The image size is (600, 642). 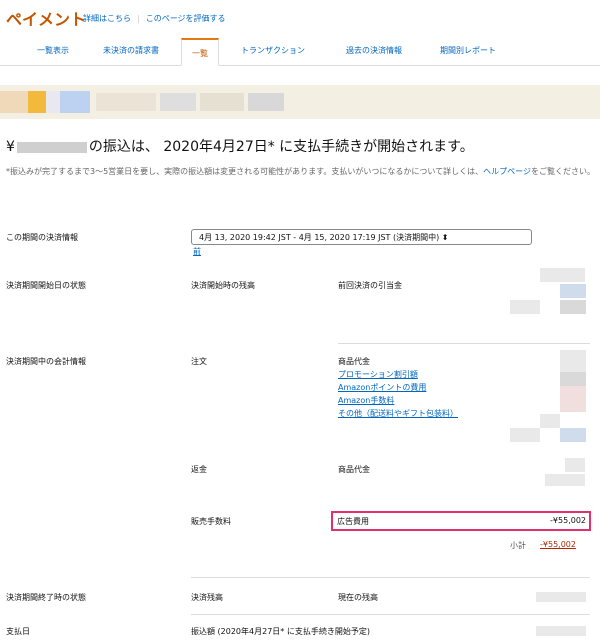 I want to click on ad-cost-amount: -¥55,002, so click(x=568, y=520).